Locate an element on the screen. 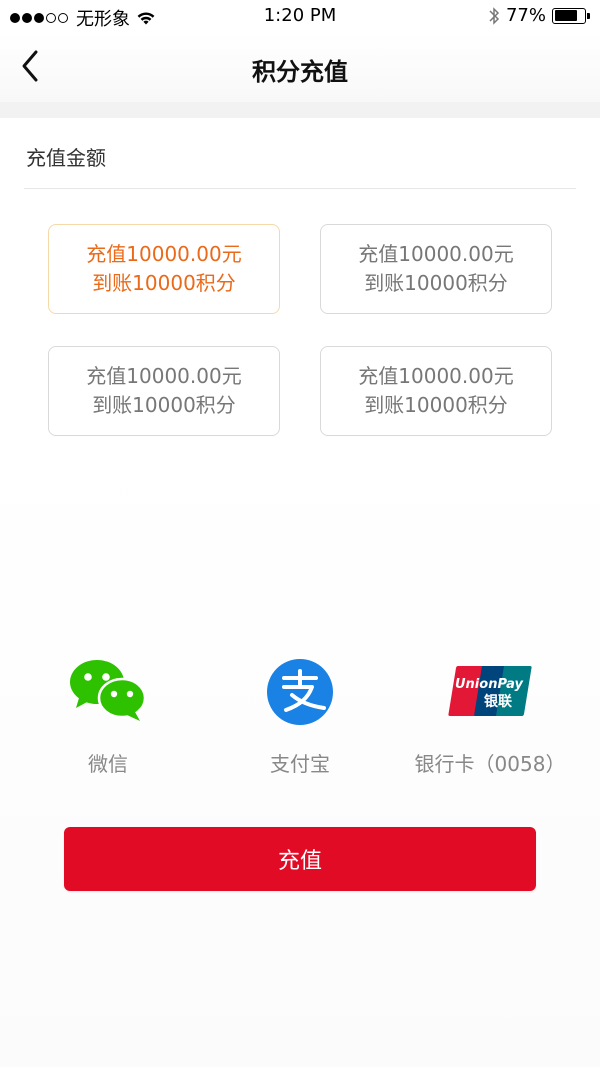  payment-label: 支付宝 is located at coordinates (300, 764).